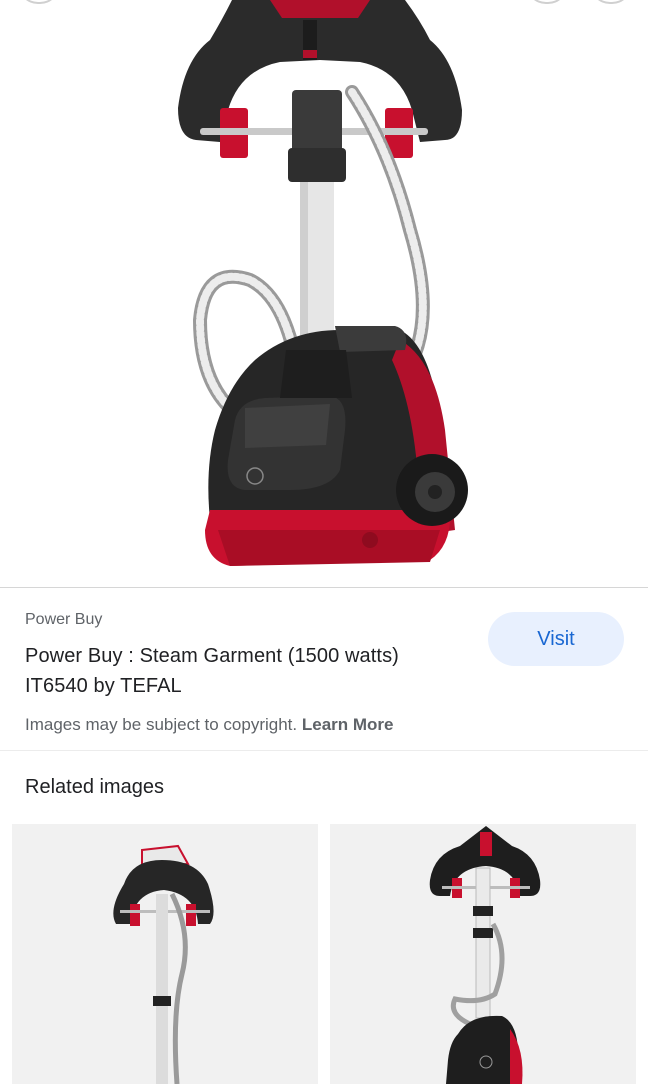 This screenshot has width=648, height=1084. Describe the element at coordinates (348, 724) in the screenshot. I see `learn-more-link: Learn More` at that location.